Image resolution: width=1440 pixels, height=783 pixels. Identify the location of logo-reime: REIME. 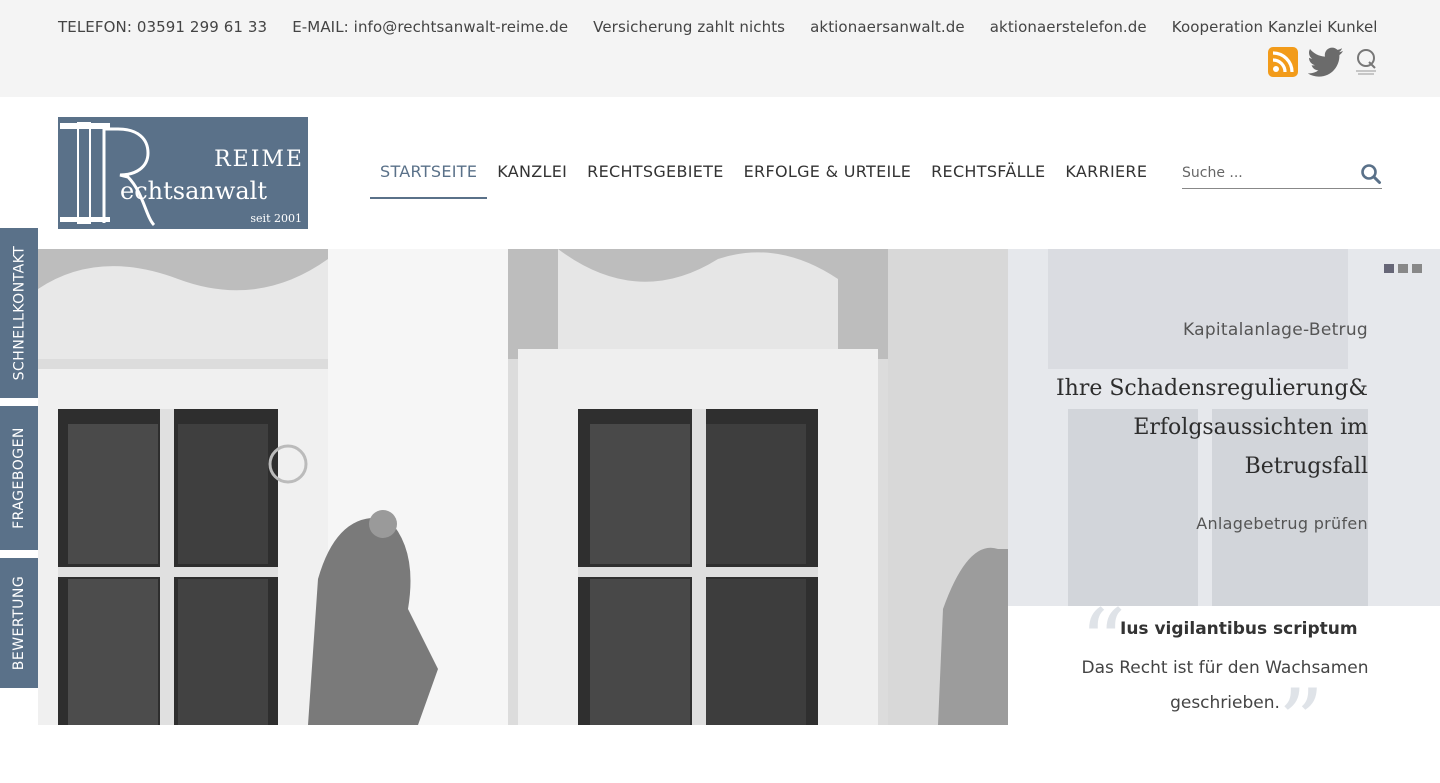
(259, 159).